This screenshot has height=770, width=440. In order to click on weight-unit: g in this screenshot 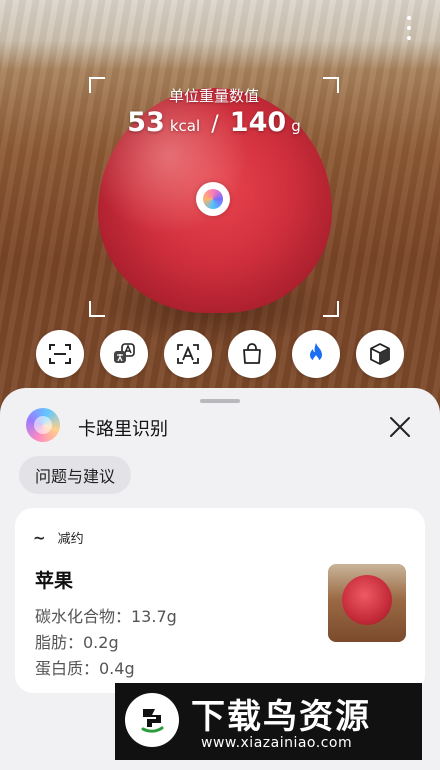, I will do `click(296, 126)`.